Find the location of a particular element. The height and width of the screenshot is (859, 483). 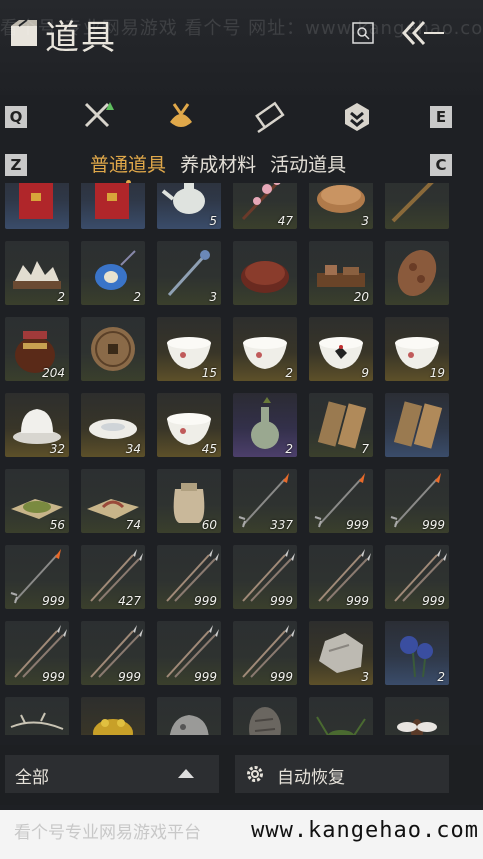

item-quantity: 34 is located at coordinates (133, 449).